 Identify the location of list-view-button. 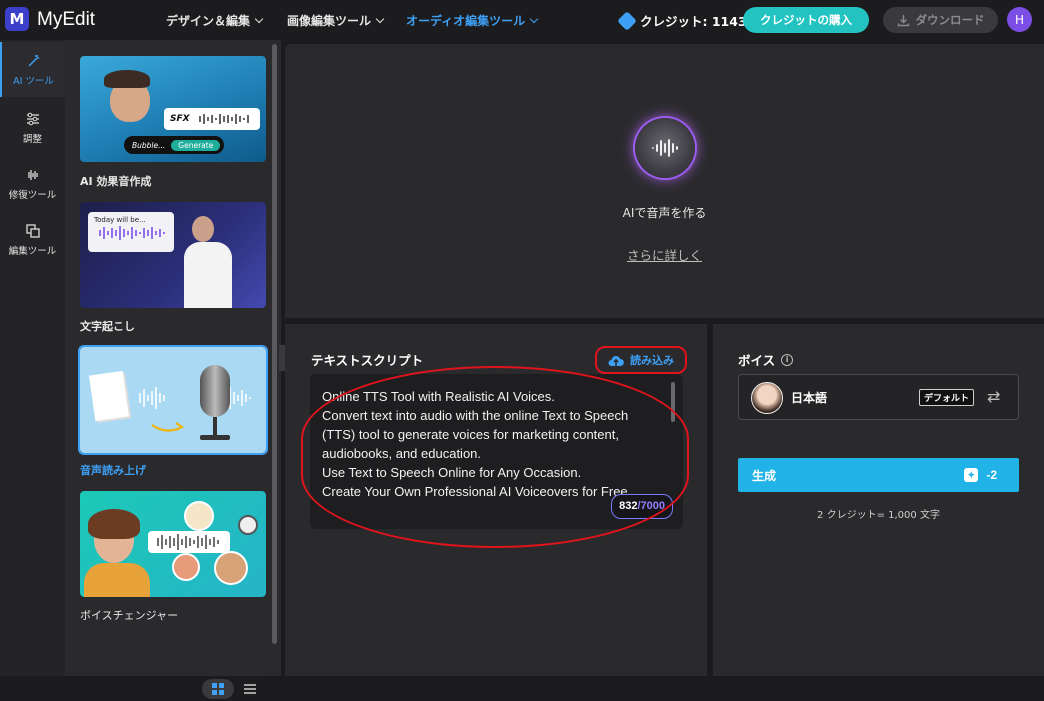
(250, 689).